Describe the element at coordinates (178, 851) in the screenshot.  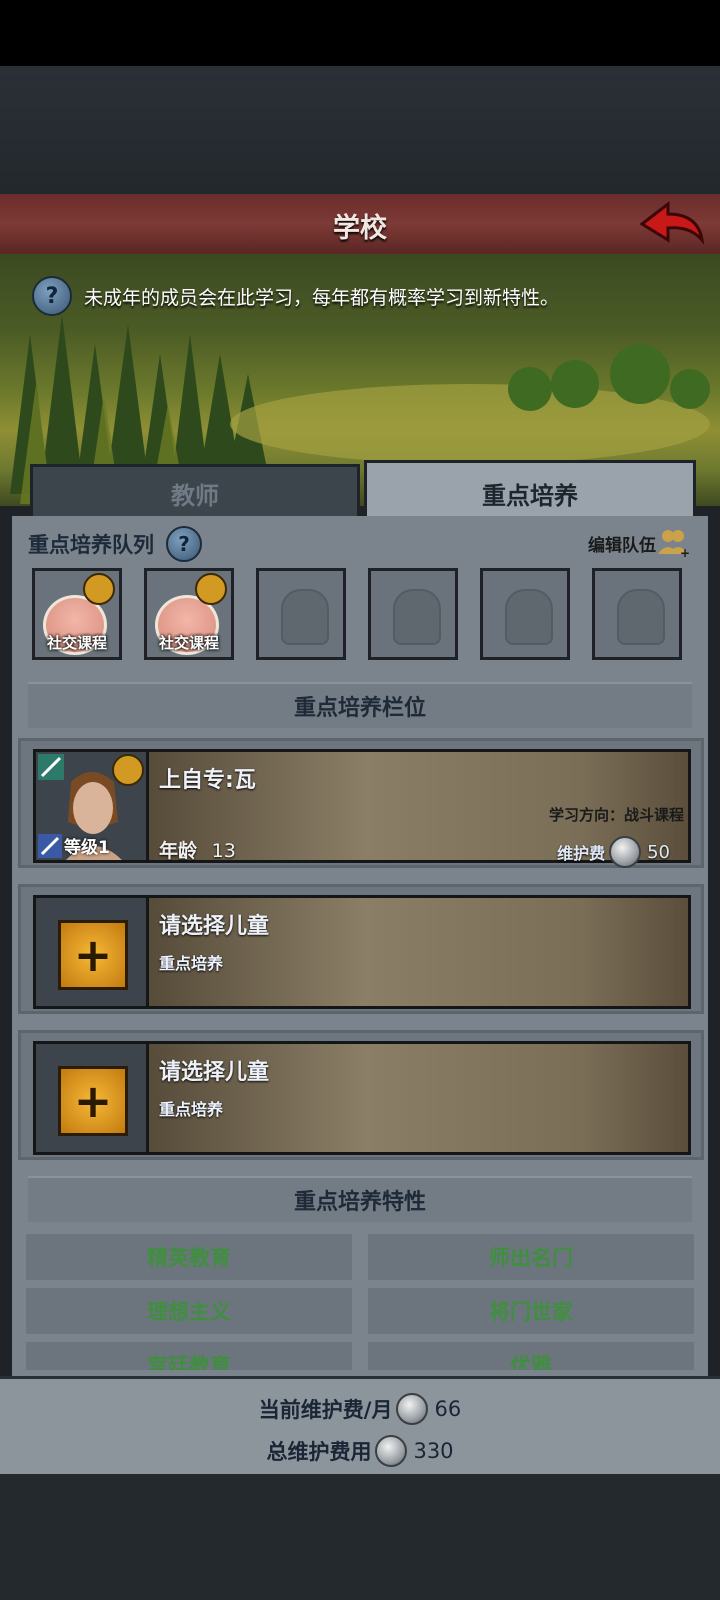
I see `age-label: 年龄` at that location.